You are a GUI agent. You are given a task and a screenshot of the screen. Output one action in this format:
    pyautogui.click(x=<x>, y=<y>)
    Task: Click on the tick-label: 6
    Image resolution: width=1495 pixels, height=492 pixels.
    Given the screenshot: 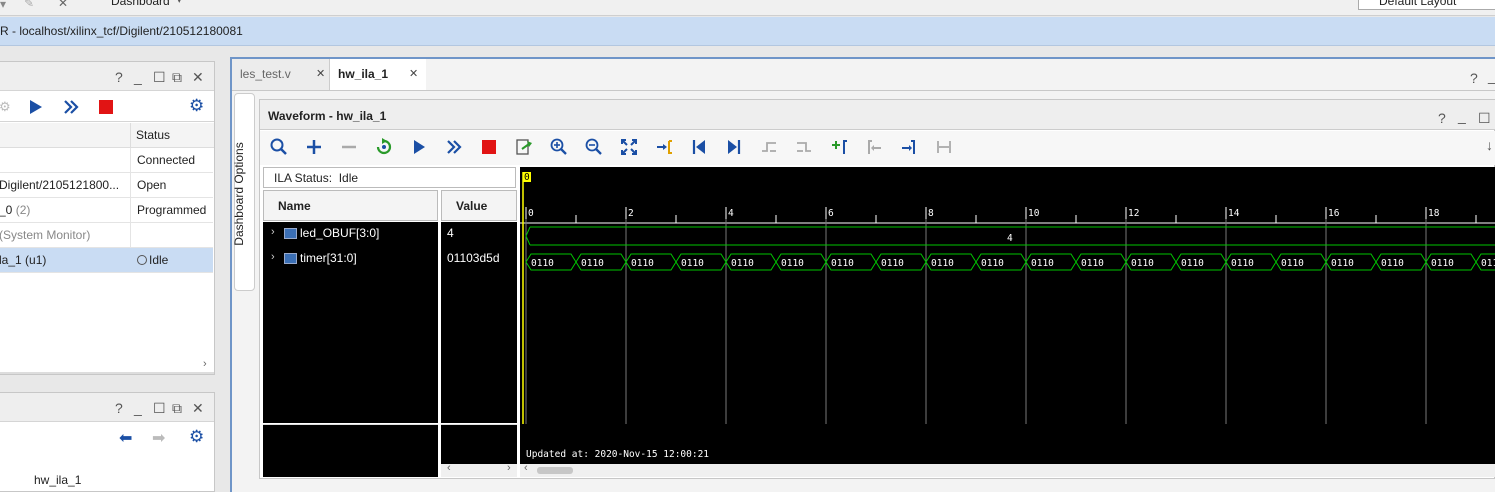 What is the action you would take?
    pyautogui.click(x=831, y=213)
    